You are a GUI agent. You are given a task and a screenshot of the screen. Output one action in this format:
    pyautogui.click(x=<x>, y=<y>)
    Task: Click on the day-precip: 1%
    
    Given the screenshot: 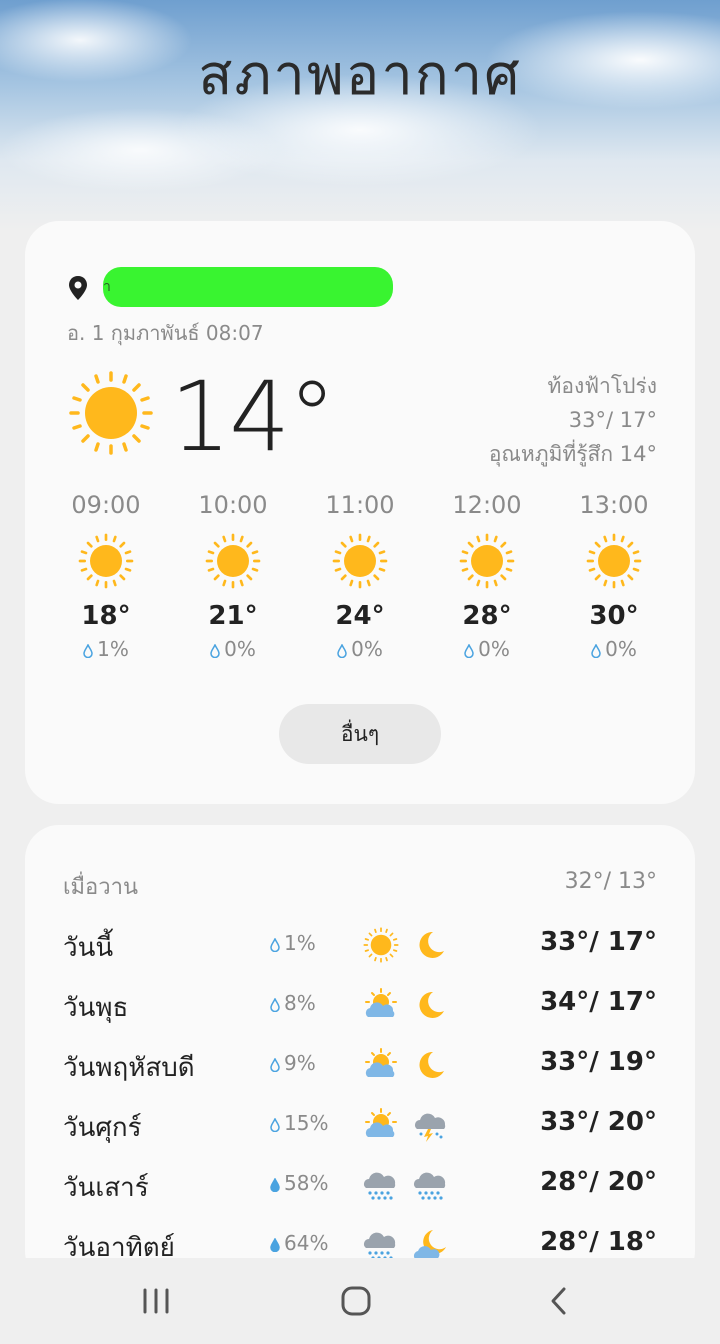 What is the action you would take?
    pyautogui.click(x=293, y=943)
    